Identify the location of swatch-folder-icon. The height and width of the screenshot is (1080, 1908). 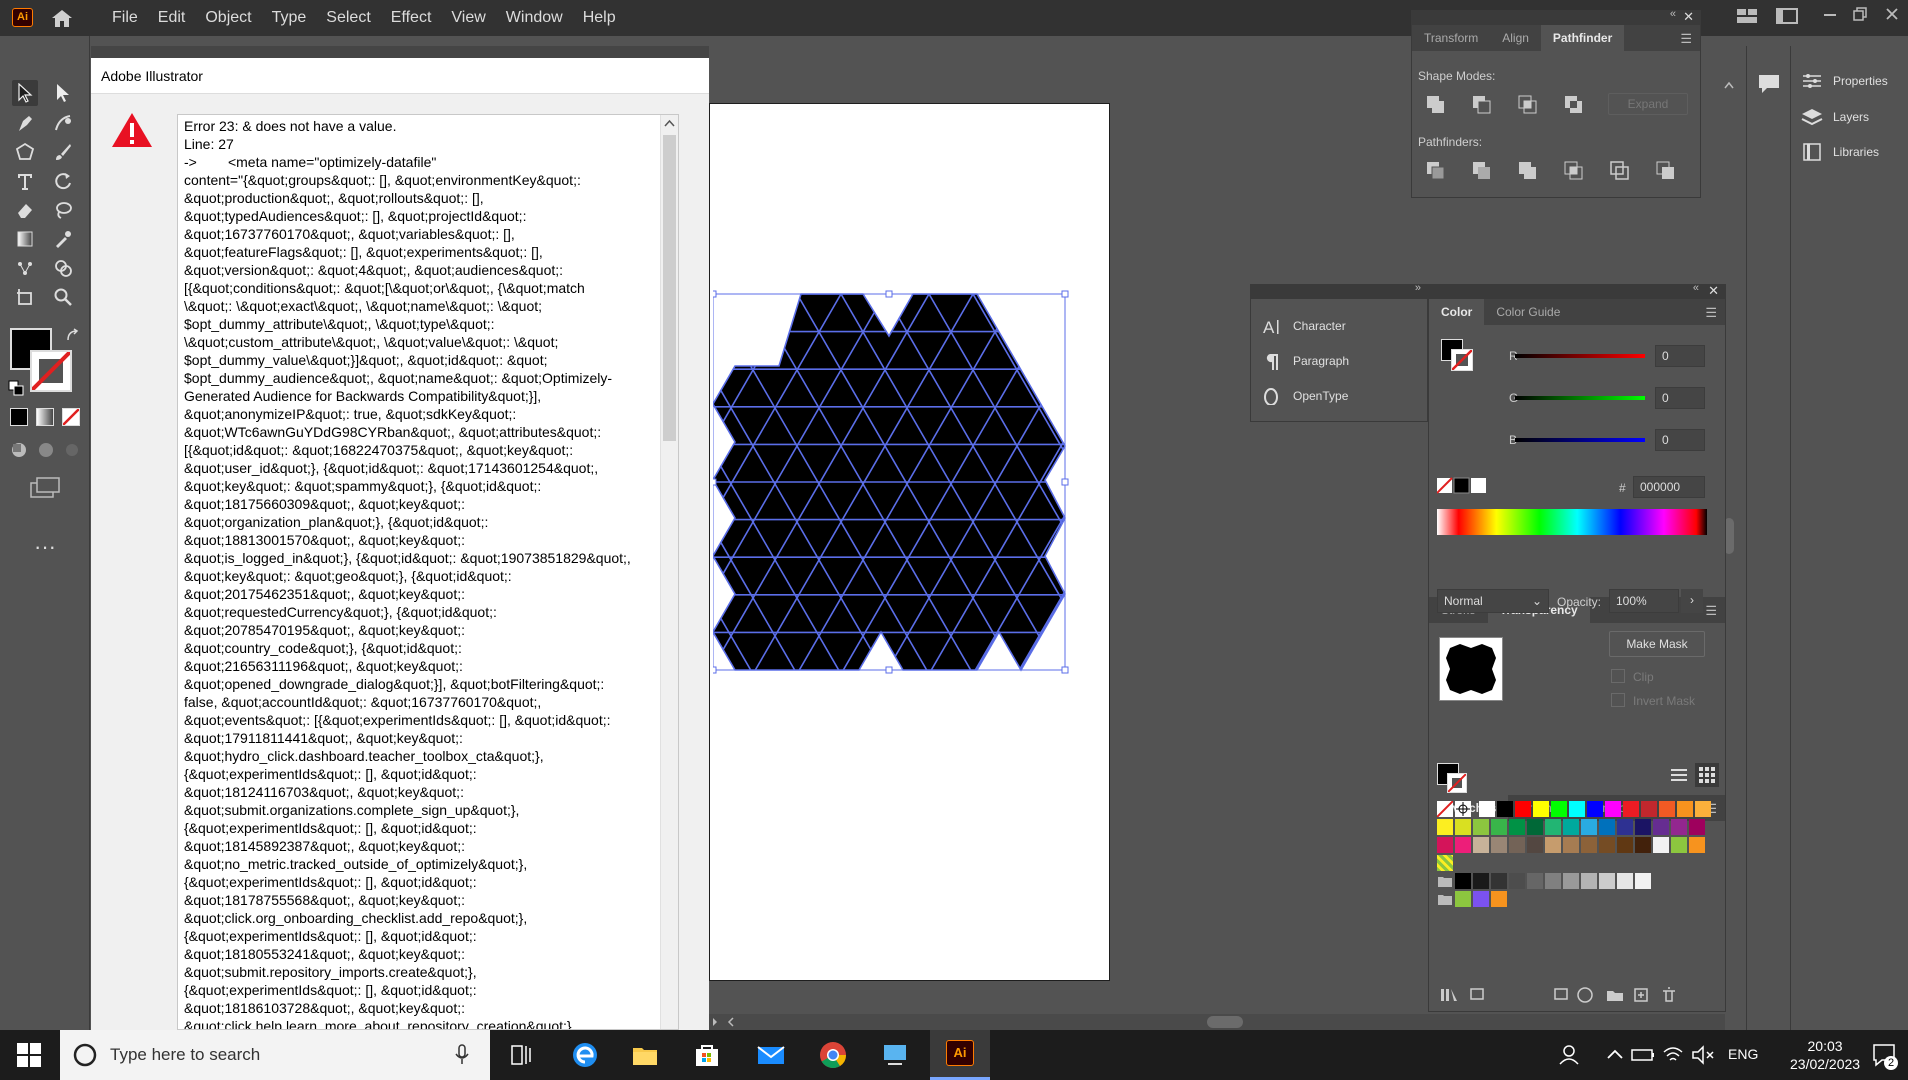
(1445, 899).